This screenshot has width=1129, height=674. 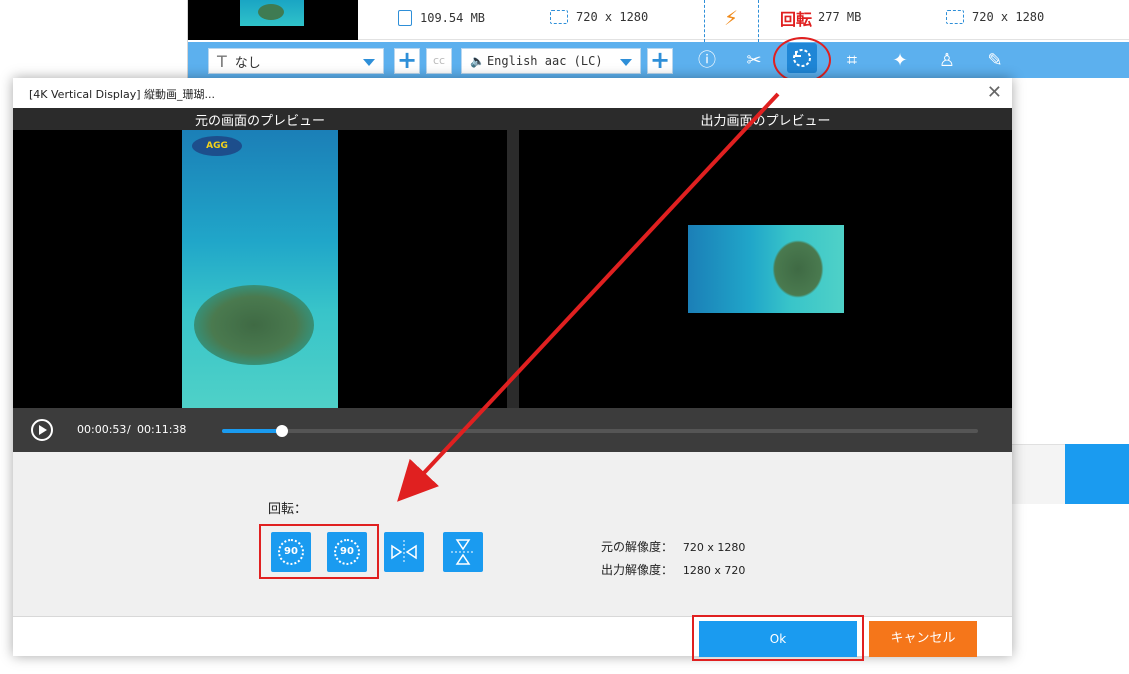 What do you see at coordinates (102, 429) in the screenshot?
I see `current-time: 00:00:53` at bounding box center [102, 429].